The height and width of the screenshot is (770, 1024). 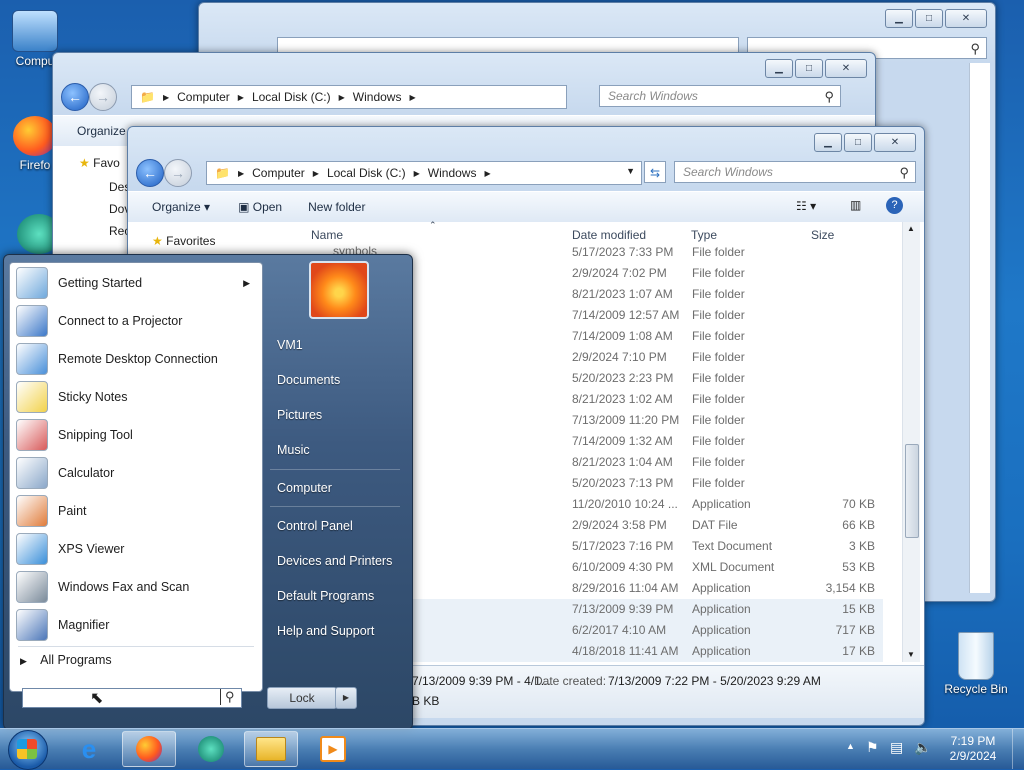 What do you see at coordinates (570, 681) in the screenshot?
I see `details-created-label: Date created:` at bounding box center [570, 681].